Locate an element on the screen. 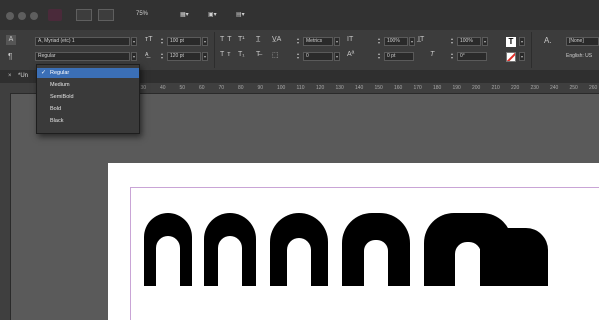  leading-icon: ᴀ̲ is located at coordinates (147, 54).